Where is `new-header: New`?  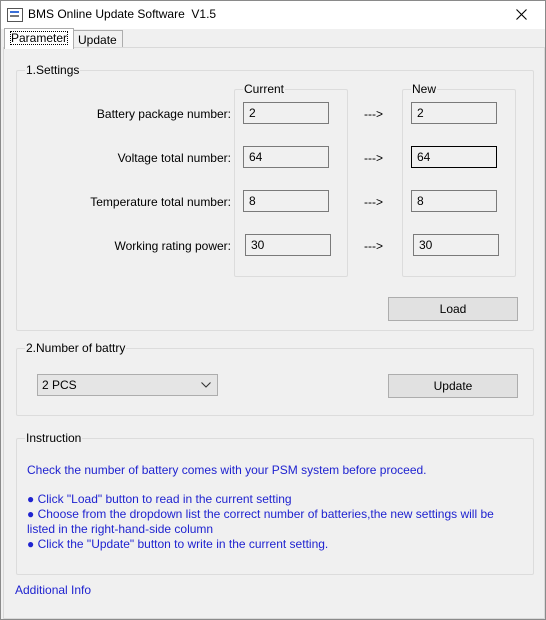 new-header: New is located at coordinates (424, 89).